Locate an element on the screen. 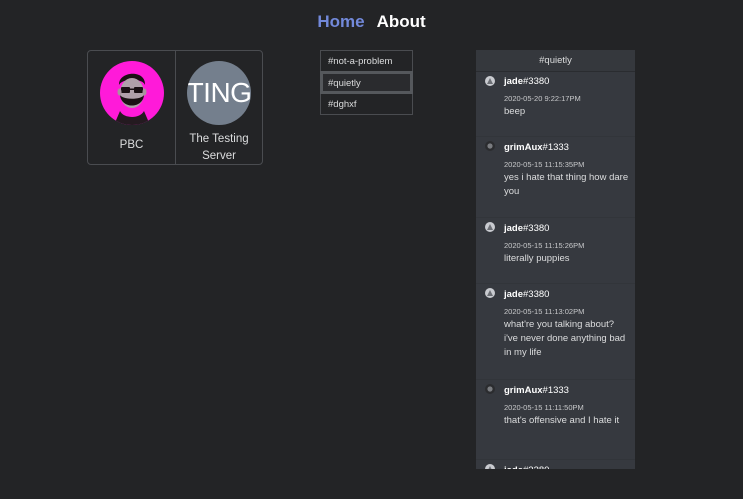  message-item: jade#3380 is located at coordinates (555, 464).